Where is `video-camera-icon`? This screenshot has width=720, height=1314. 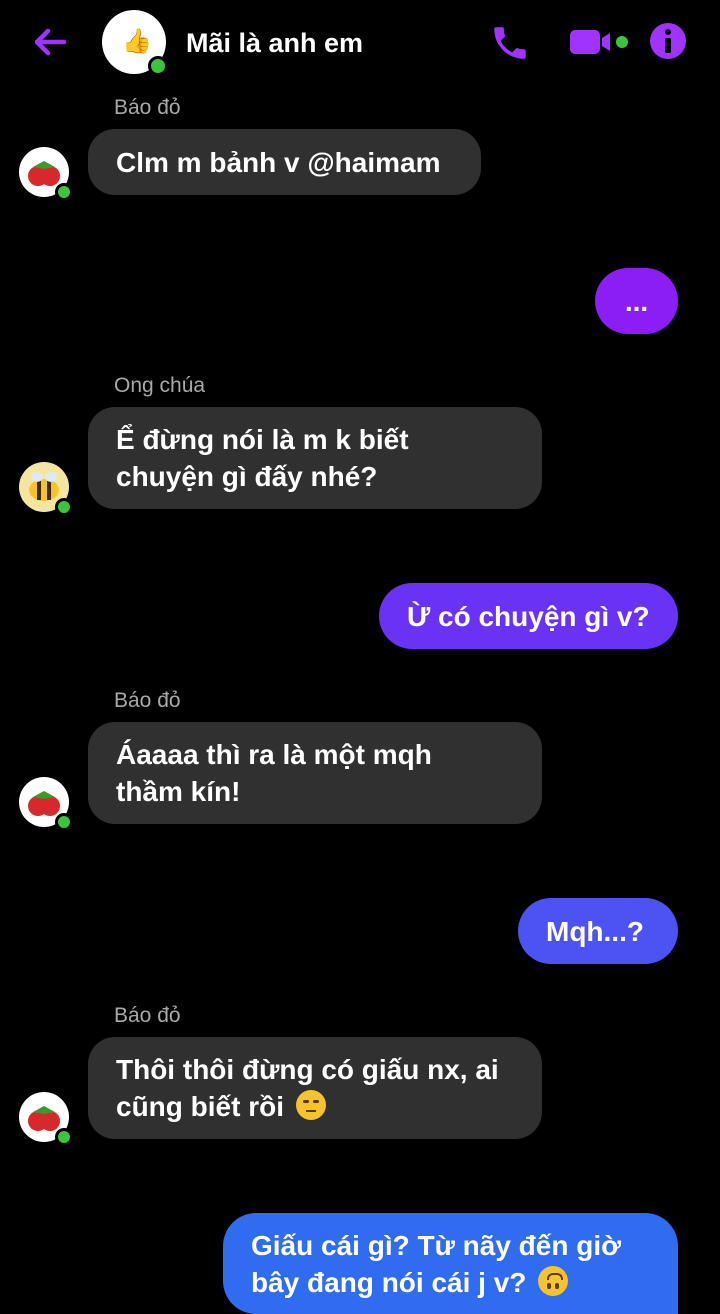
video-camera-icon is located at coordinates (600, 42).